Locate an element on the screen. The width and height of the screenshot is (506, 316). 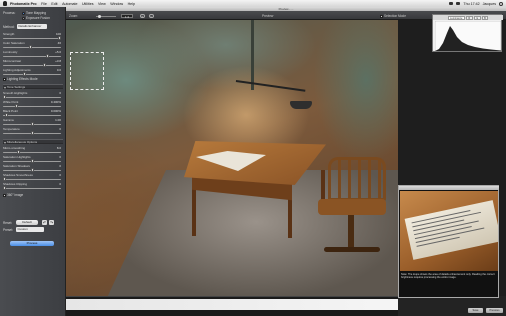
reset-label: Reset: is located at coordinates (8, 223).